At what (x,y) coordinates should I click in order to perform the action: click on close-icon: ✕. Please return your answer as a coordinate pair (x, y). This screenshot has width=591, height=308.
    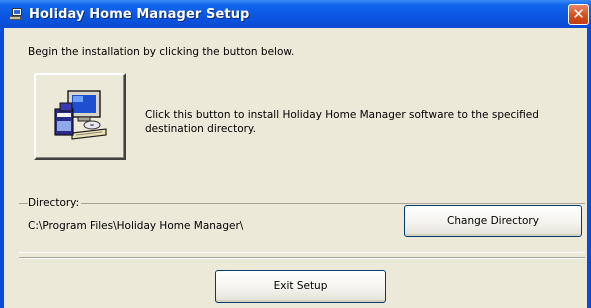
    Looking at the image, I should click on (578, 14).